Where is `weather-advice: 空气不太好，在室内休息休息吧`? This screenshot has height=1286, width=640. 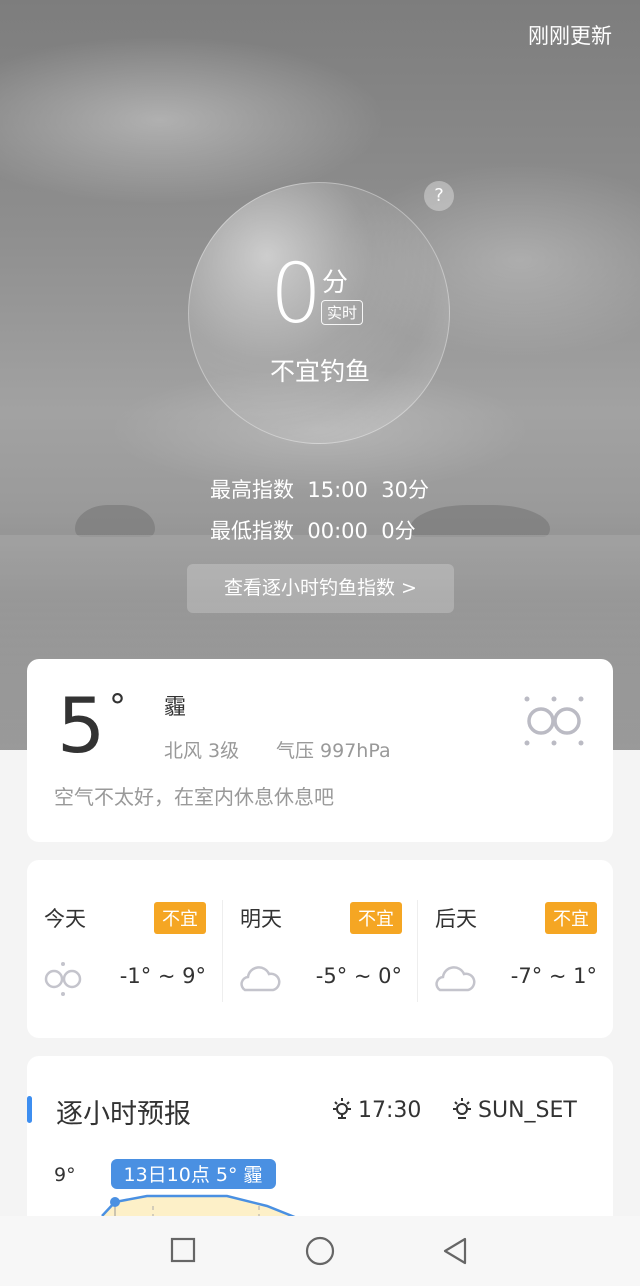 weather-advice: 空气不太好，在室内休息休息吧 is located at coordinates (194, 797).